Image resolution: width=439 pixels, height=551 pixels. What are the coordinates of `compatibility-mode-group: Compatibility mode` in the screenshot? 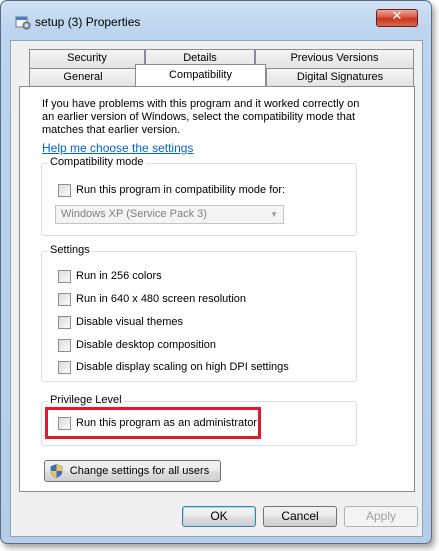 It's located at (199, 196).